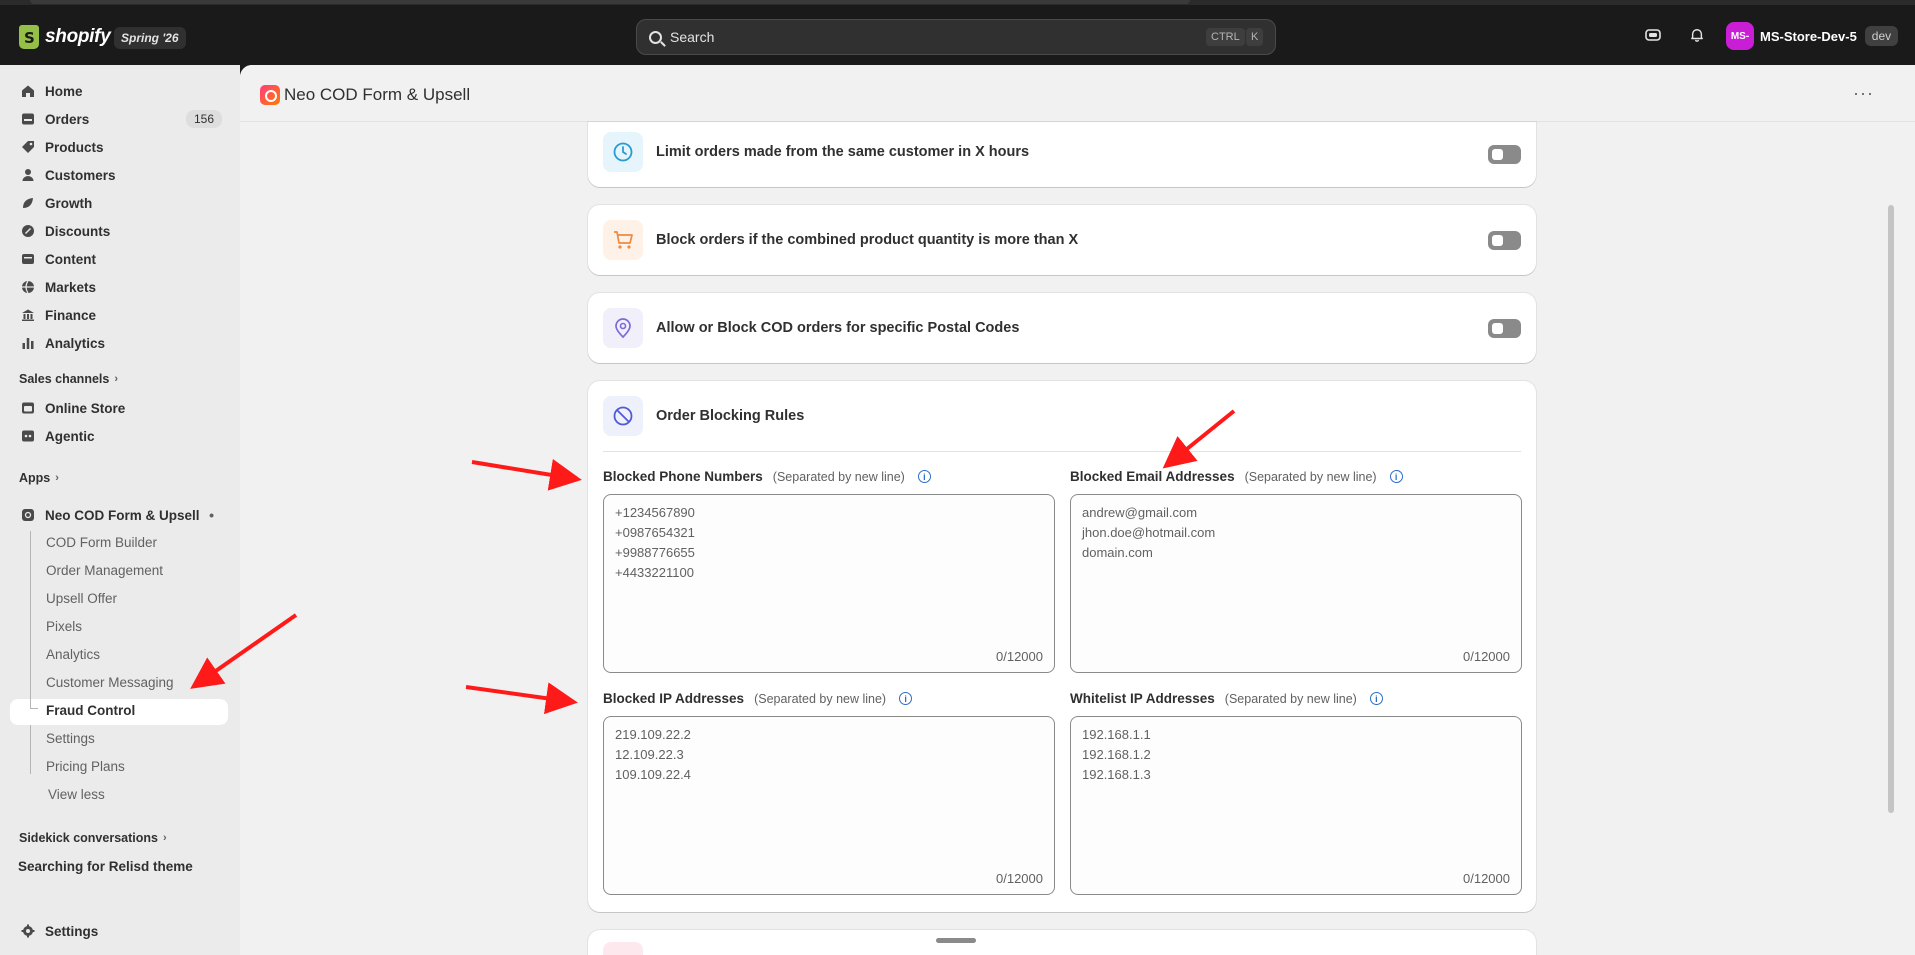 The height and width of the screenshot is (955, 1915). I want to click on sidebar-item-online-store: Online Store, so click(119, 408).